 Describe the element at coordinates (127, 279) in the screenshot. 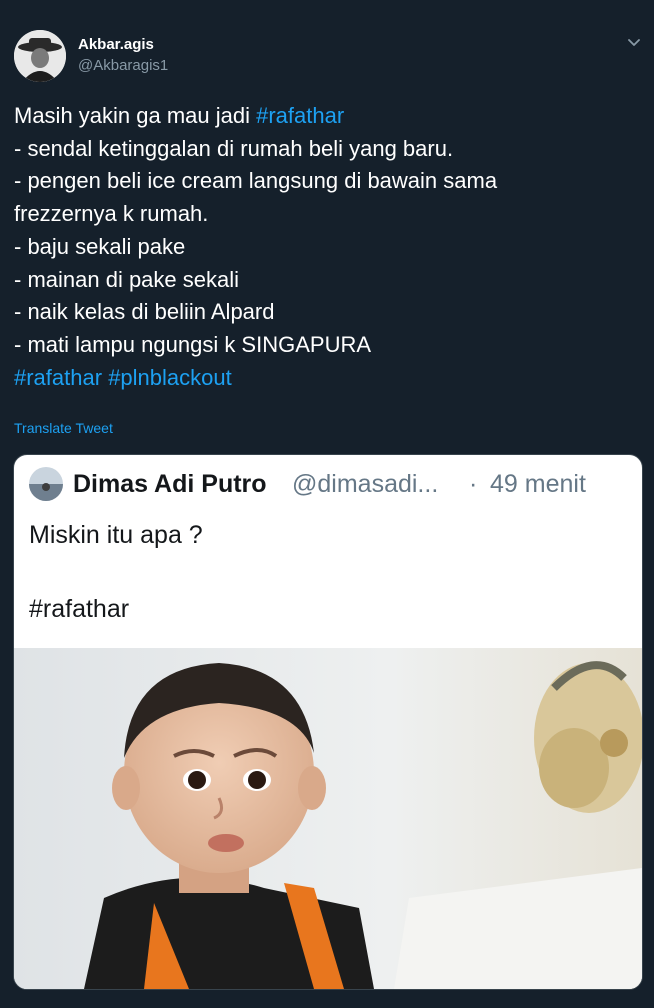

I see `tweet-line: - mainan di pake sekali` at that location.